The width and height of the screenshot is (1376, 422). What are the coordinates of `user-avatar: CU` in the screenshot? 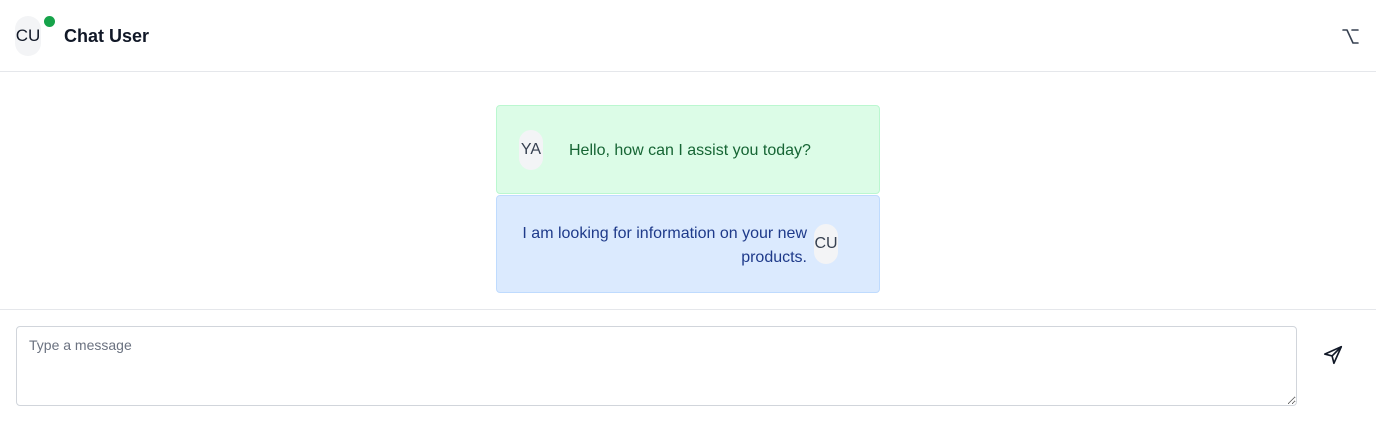 It's located at (826, 244).